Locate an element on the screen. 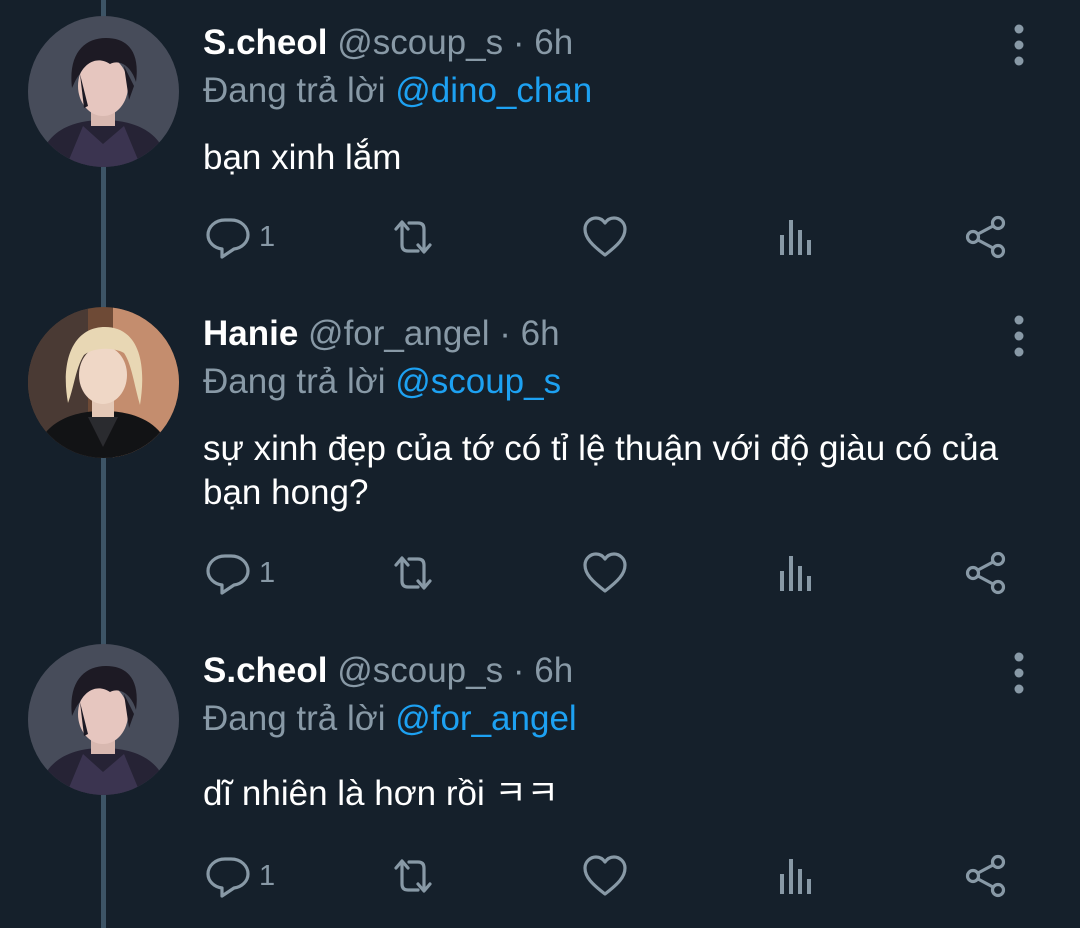 This screenshot has height=928, width=1080. tweet-text: bạn xinh lắm is located at coordinates (302, 157).